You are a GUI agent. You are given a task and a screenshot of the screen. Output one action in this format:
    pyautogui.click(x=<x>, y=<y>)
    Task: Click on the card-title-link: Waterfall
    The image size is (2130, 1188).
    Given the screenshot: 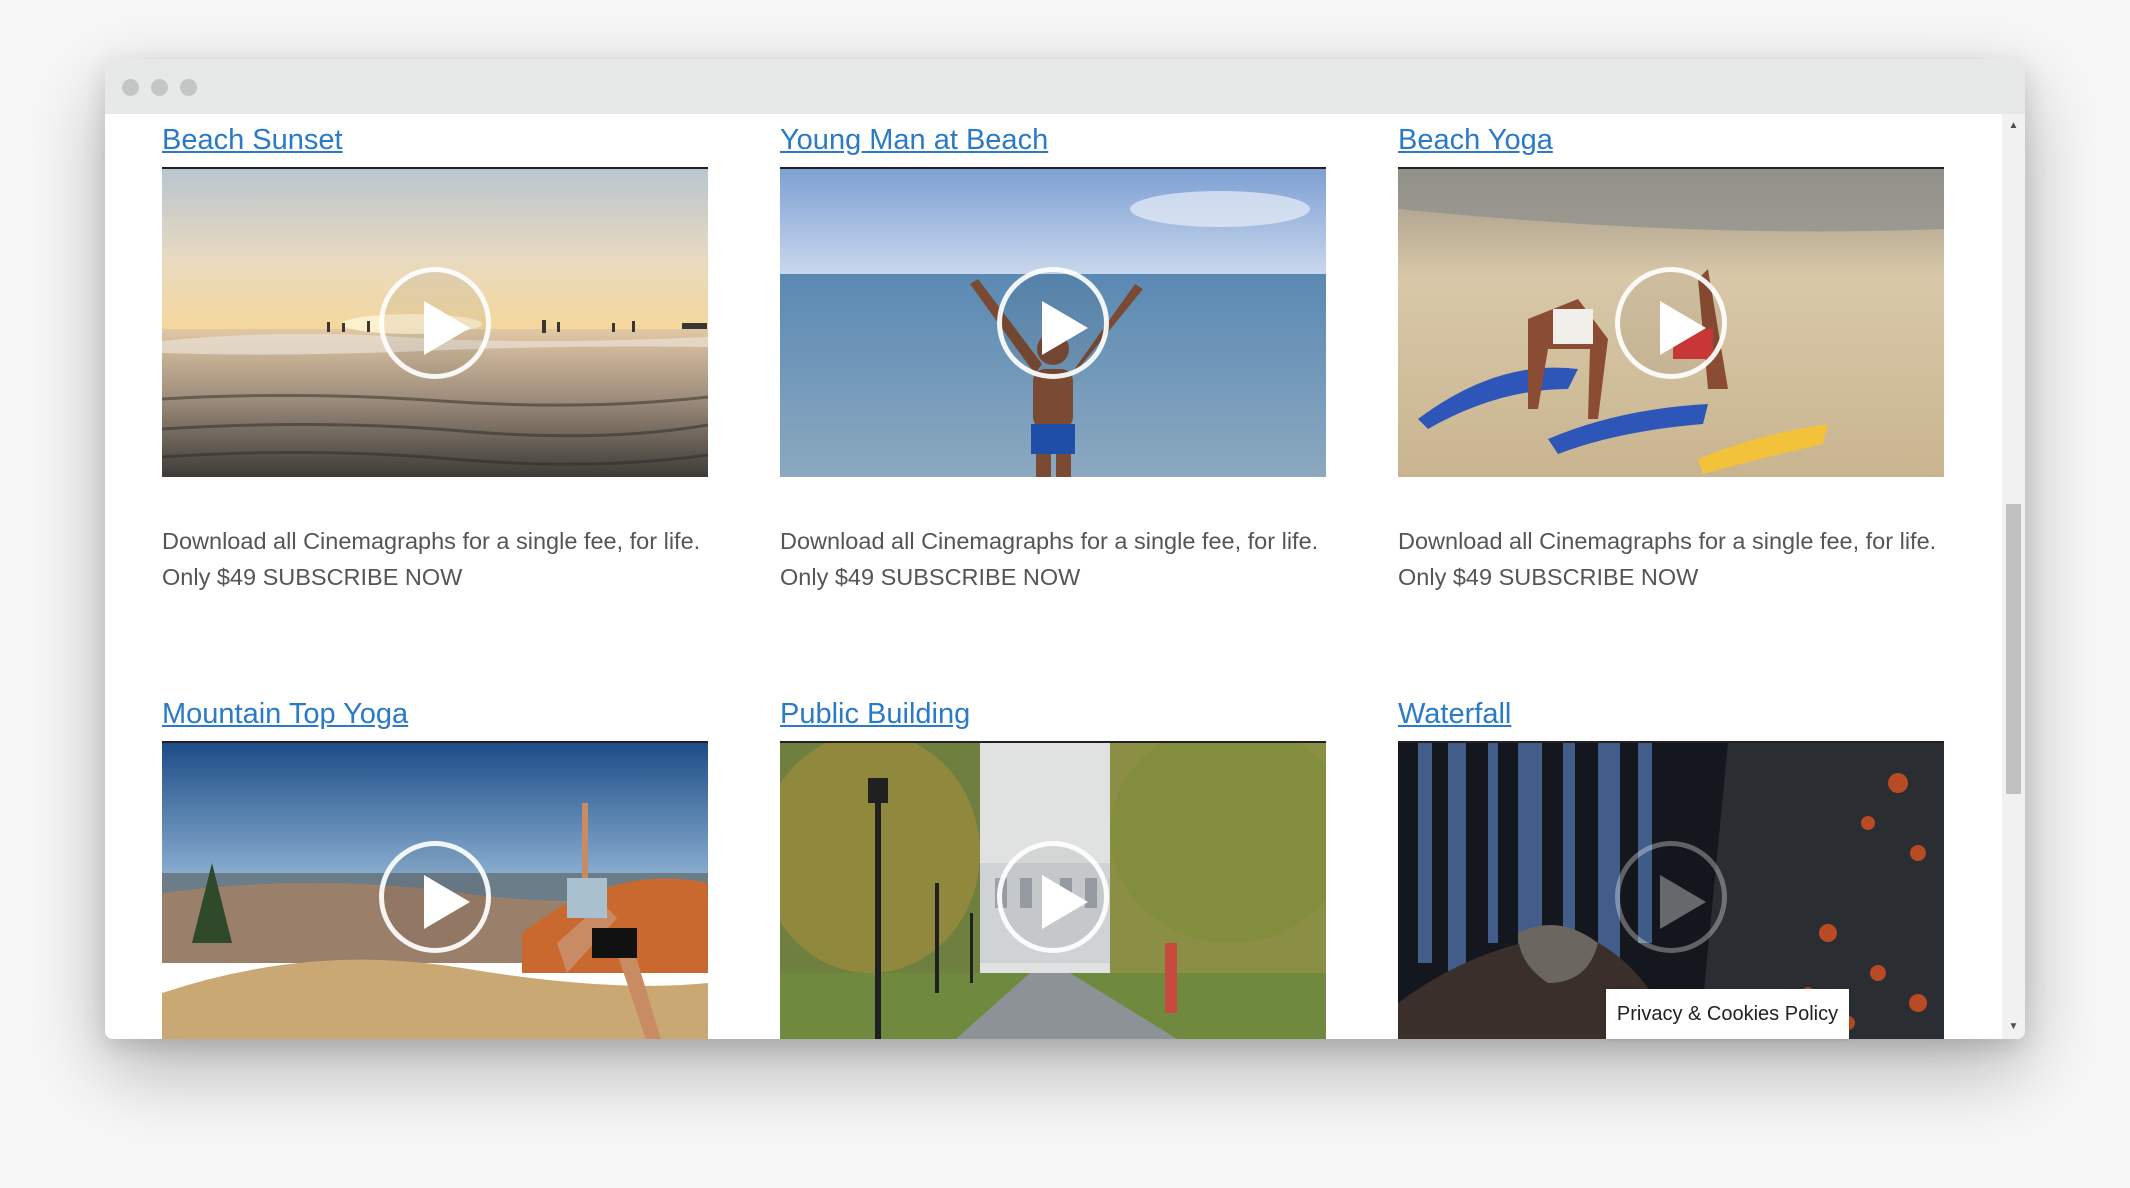 What is the action you would take?
    pyautogui.click(x=1671, y=715)
    